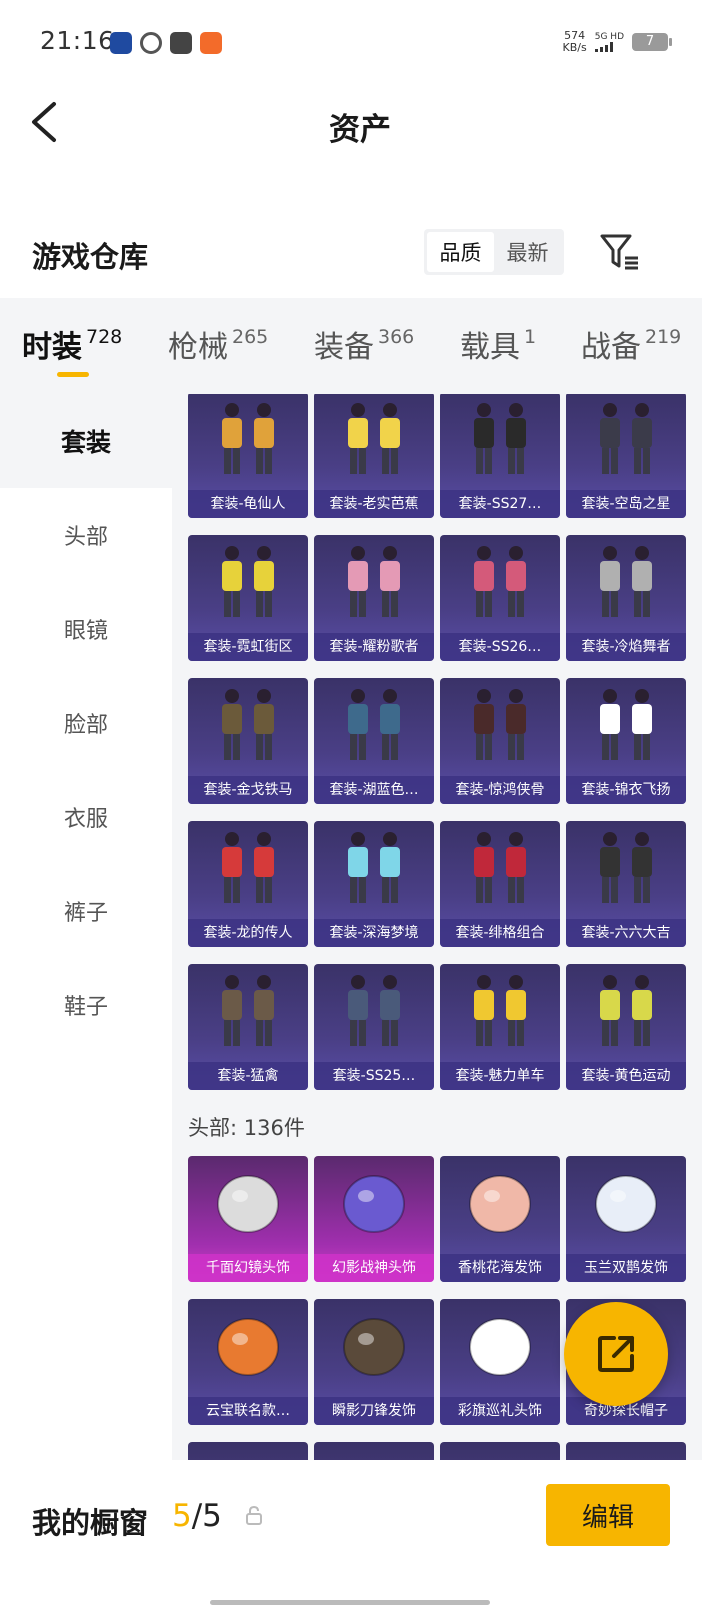 The height and width of the screenshot is (1608, 720). I want to click on item-name: 套装-锦衣飞扬, so click(626, 790).